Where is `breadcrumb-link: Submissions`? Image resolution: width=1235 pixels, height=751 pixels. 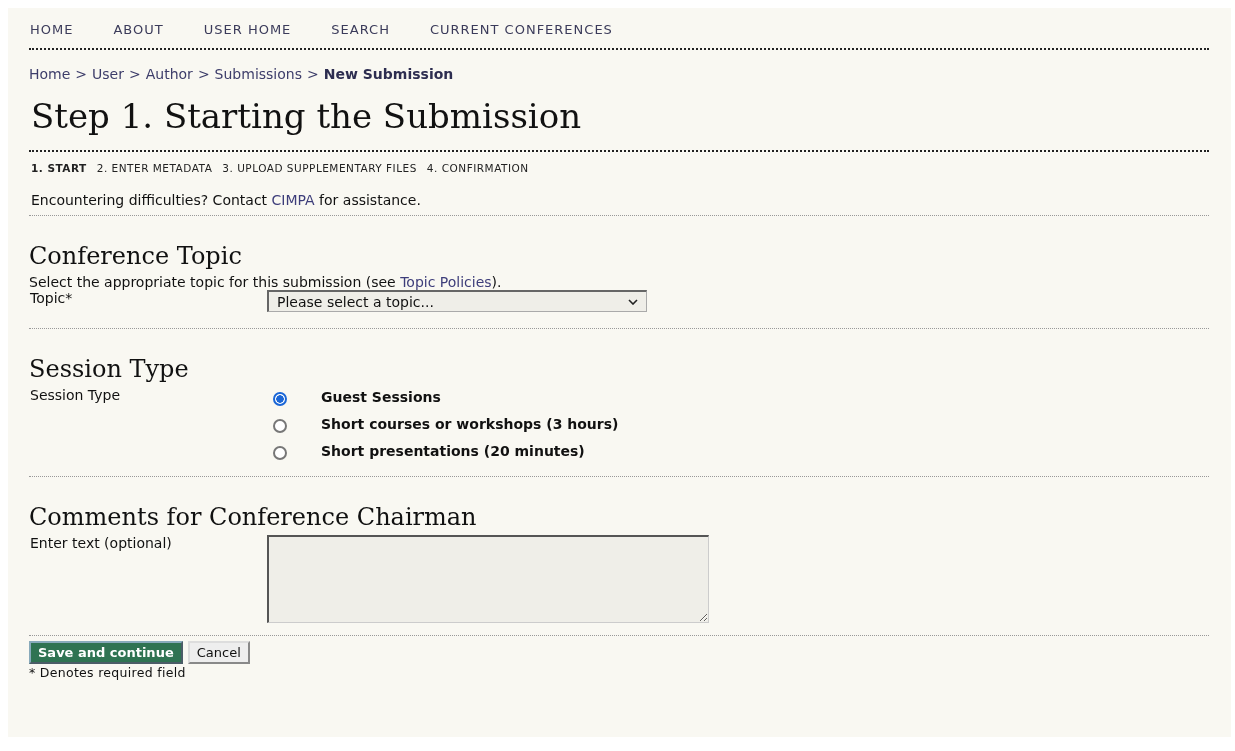 breadcrumb-link: Submissions is located at coordinates (258, 74).